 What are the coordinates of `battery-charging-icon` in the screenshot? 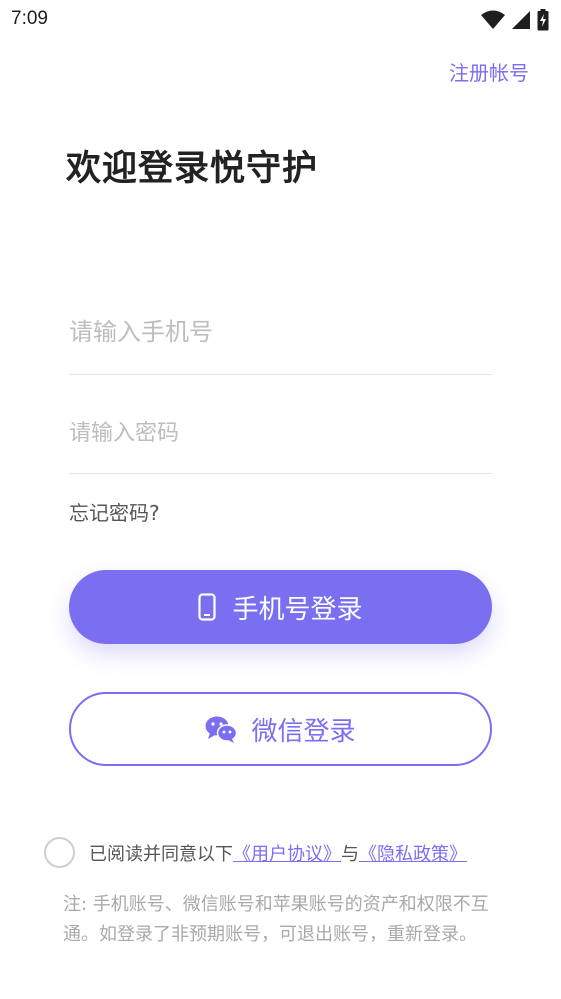 It's located at (543, 20).